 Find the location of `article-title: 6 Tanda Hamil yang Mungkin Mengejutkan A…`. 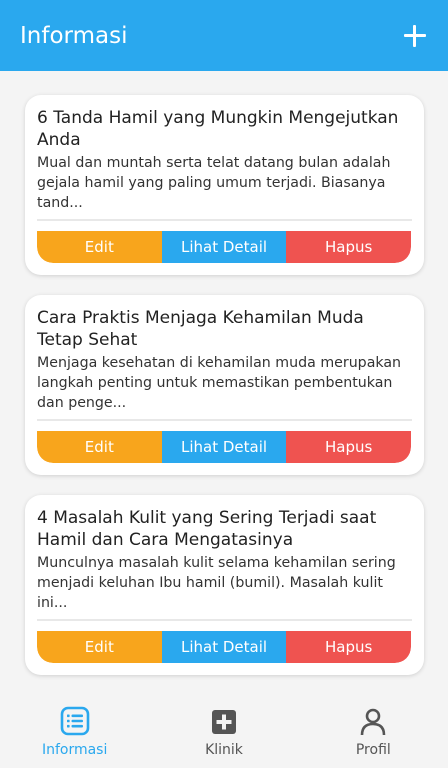

article-title: 6 Tanda Hamil yang Mungkin Mengejutkan A… is located at coordinates (218, 129).